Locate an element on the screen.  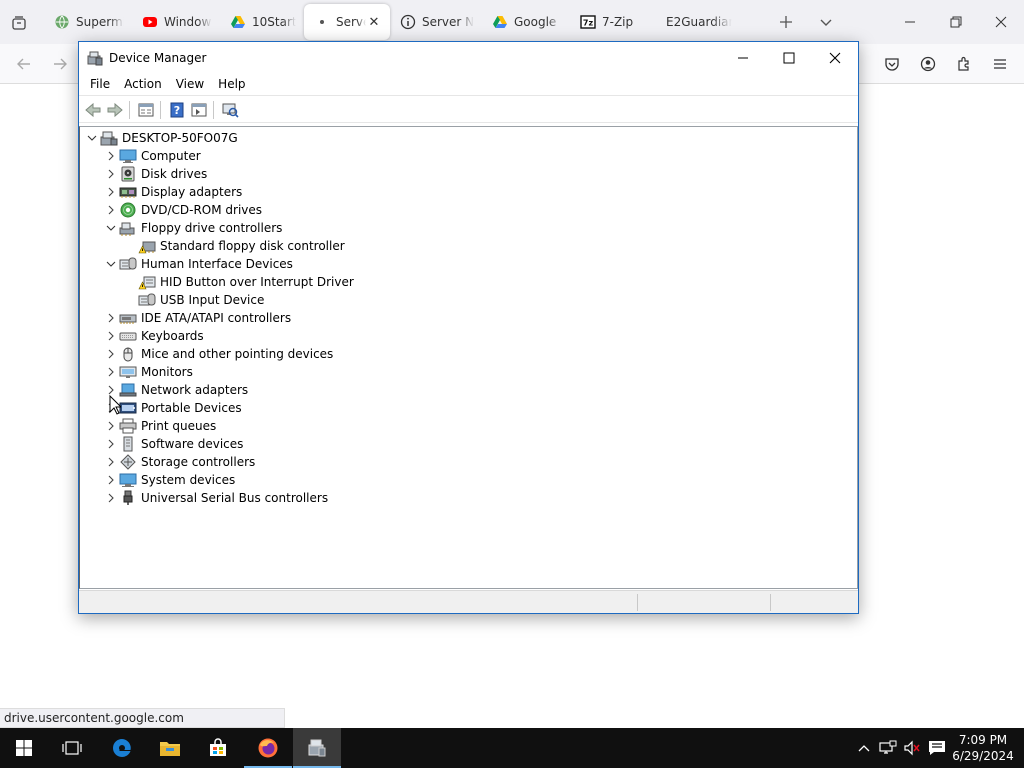
tree-device: Standard floppy disk controller is located at coordinates (233, 246).